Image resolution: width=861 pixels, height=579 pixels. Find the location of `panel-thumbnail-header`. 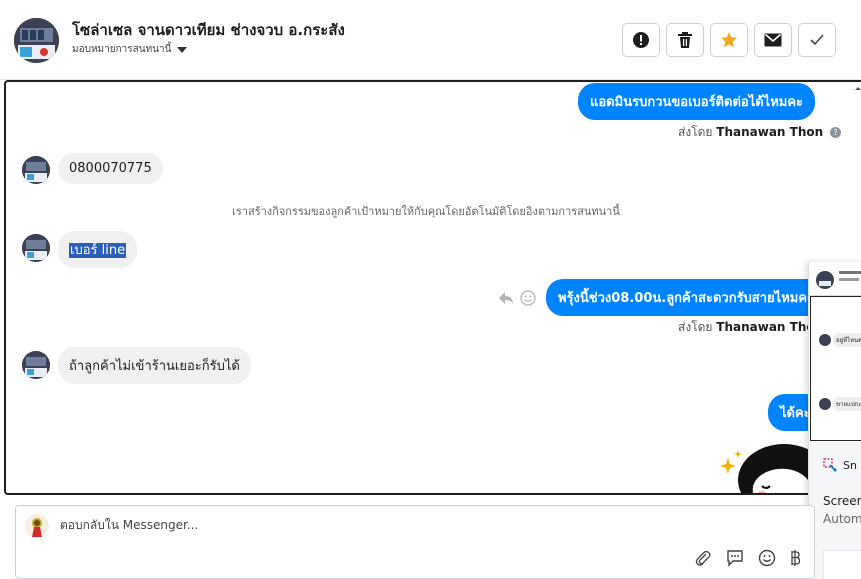

panel-thumbnail-header is located at coordinates (835, 279).